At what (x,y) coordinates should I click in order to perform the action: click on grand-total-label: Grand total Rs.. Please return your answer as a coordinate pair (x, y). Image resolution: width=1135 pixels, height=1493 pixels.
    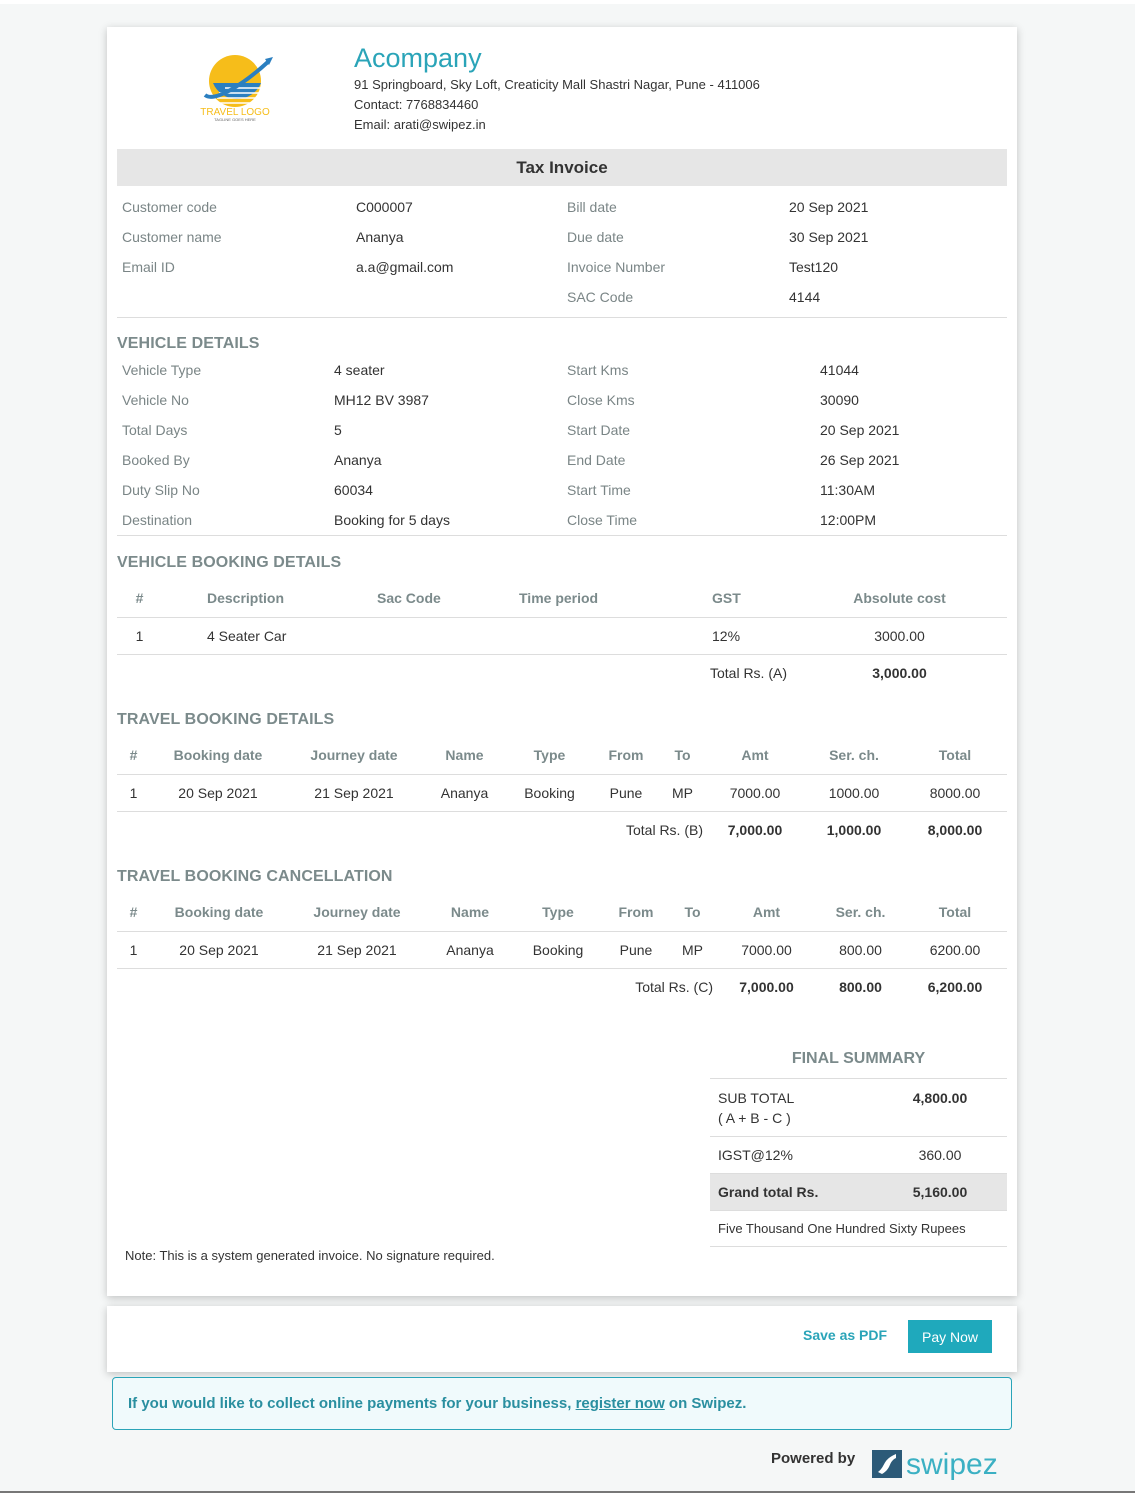
    Looking at the image, I should click on (768, 1192).